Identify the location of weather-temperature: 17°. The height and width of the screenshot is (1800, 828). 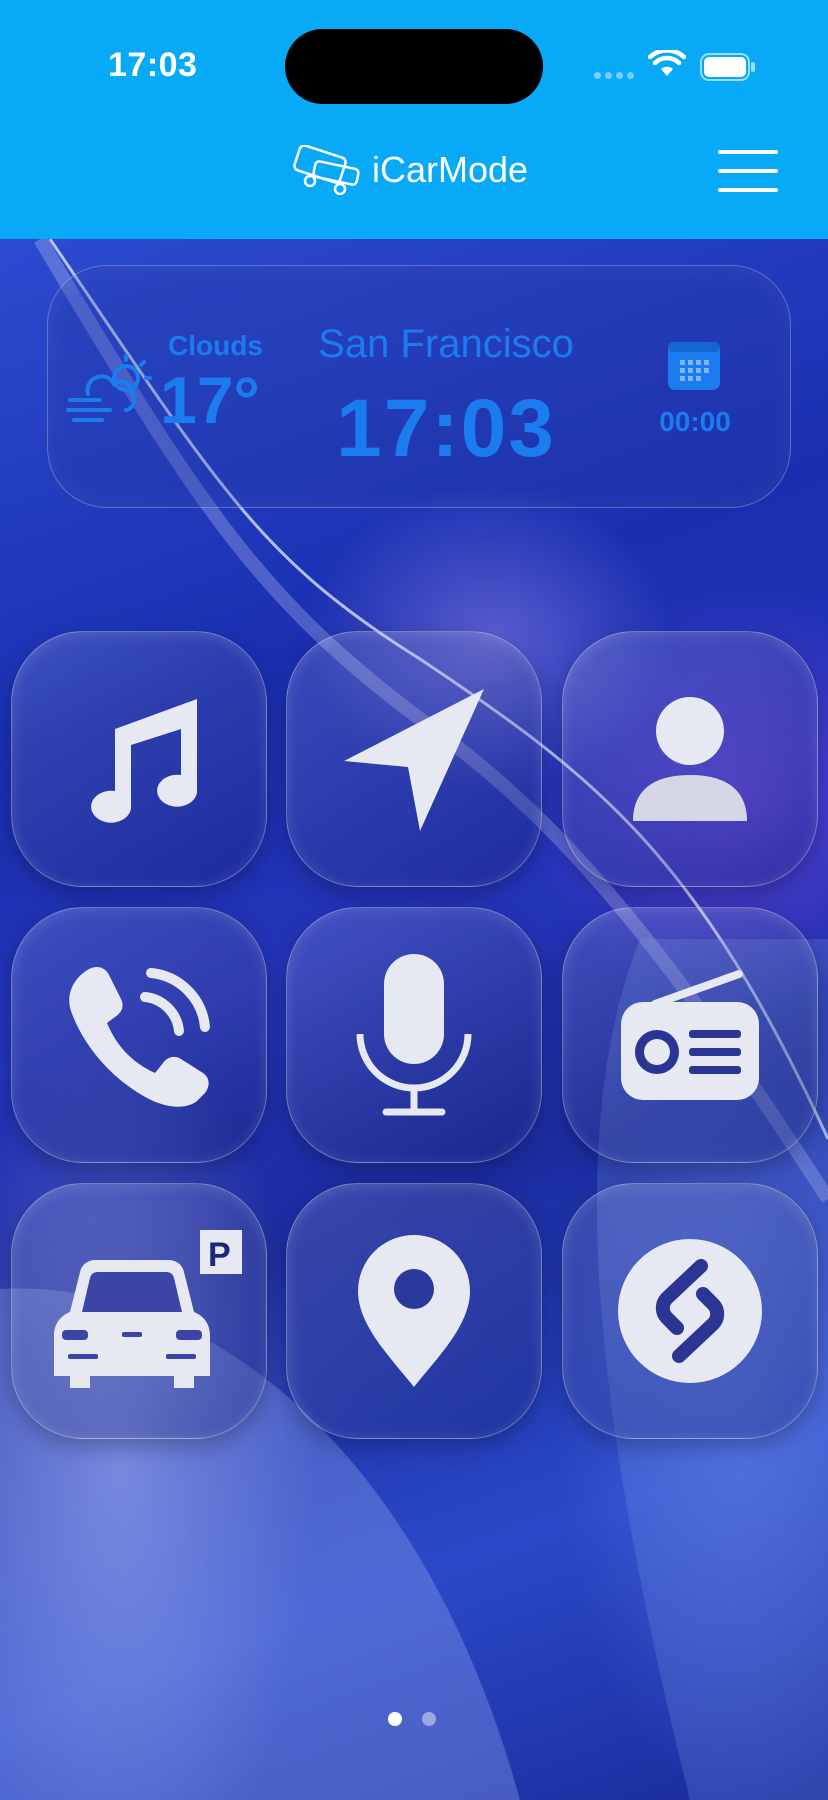
(210, 400).